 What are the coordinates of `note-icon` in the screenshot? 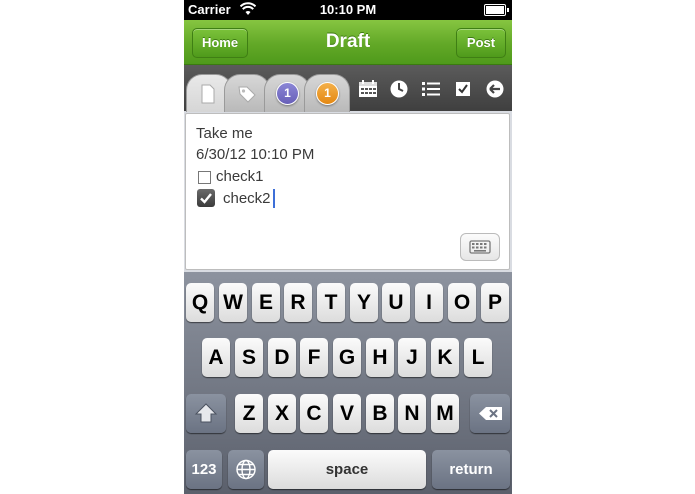 It's located at (208, 94).